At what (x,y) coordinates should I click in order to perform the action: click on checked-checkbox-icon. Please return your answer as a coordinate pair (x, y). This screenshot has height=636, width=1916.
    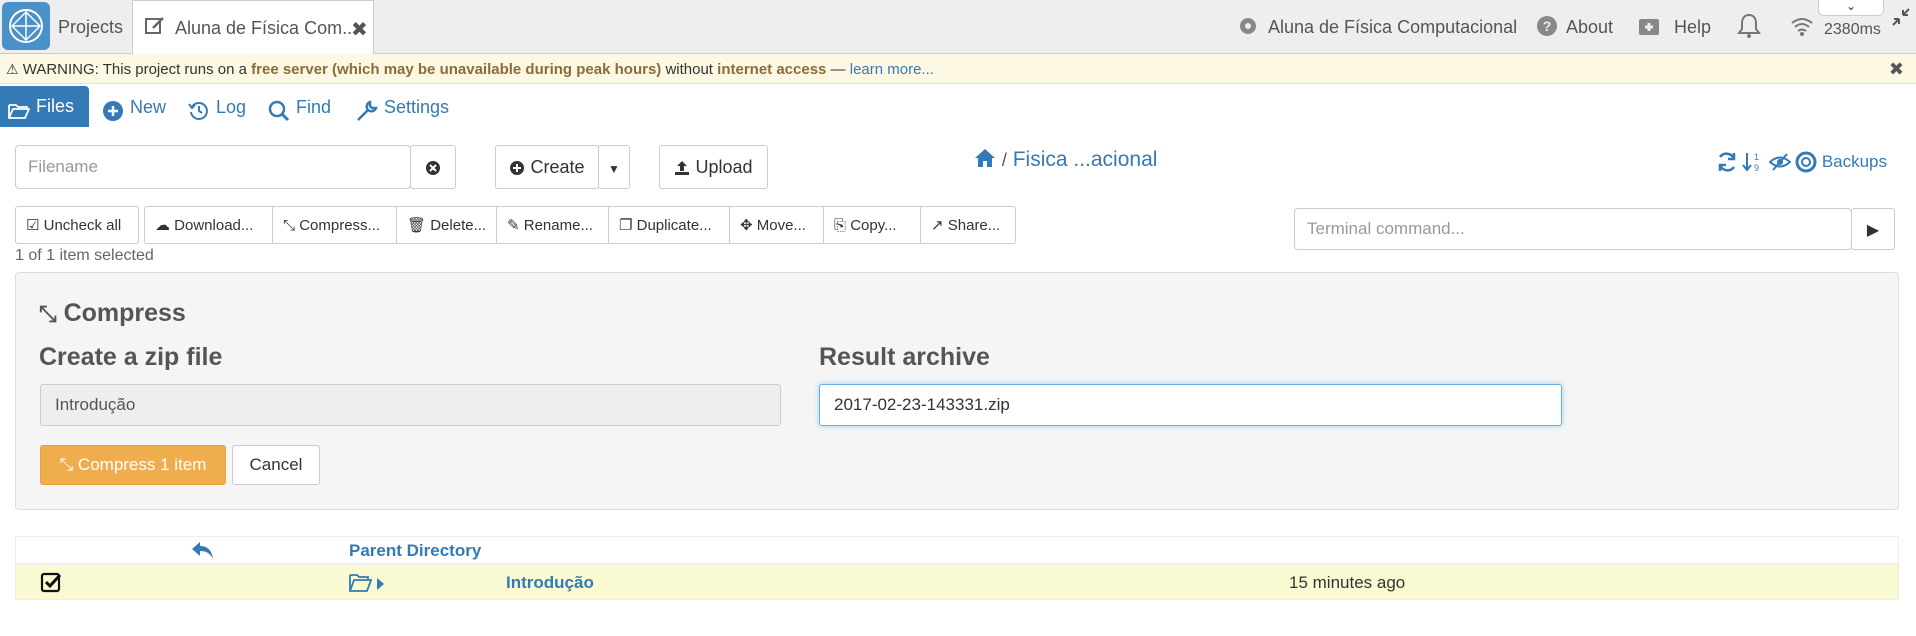
    Looking at the image, I should click on (51, 584).